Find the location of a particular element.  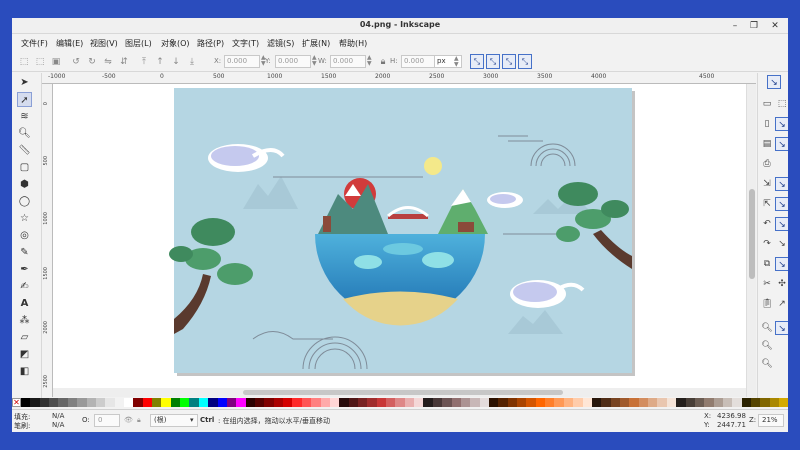

paste-icon: 📋︎ is located at coordinates (767, 304).